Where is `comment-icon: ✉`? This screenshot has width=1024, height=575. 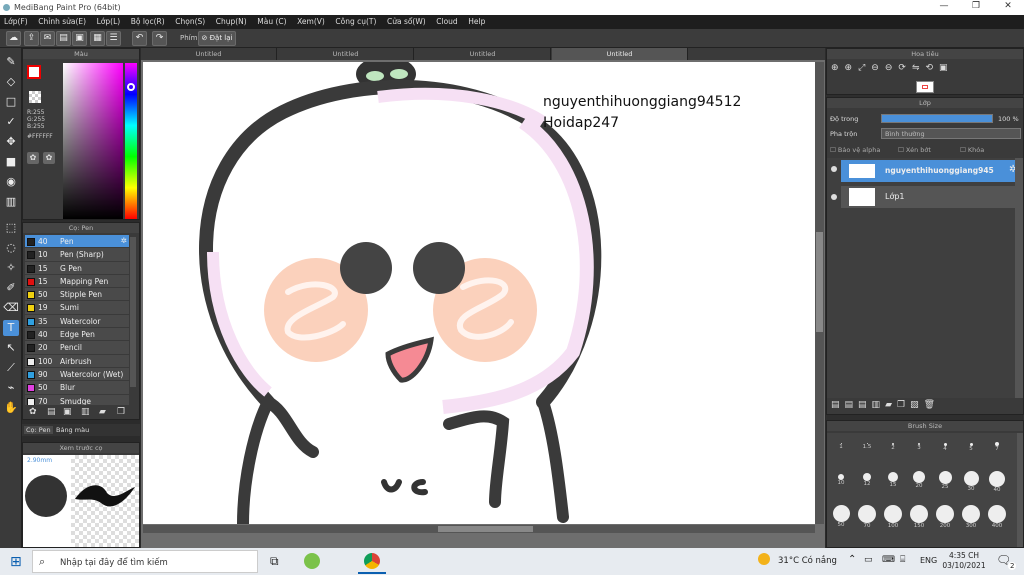 comment-icon: ✉ is located at coordinates (47, 38).